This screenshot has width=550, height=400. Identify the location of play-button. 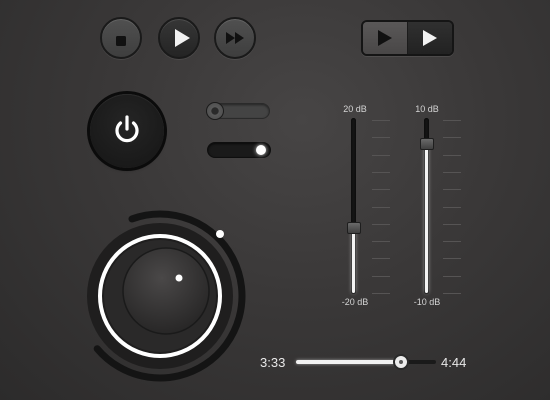
(179, 38).